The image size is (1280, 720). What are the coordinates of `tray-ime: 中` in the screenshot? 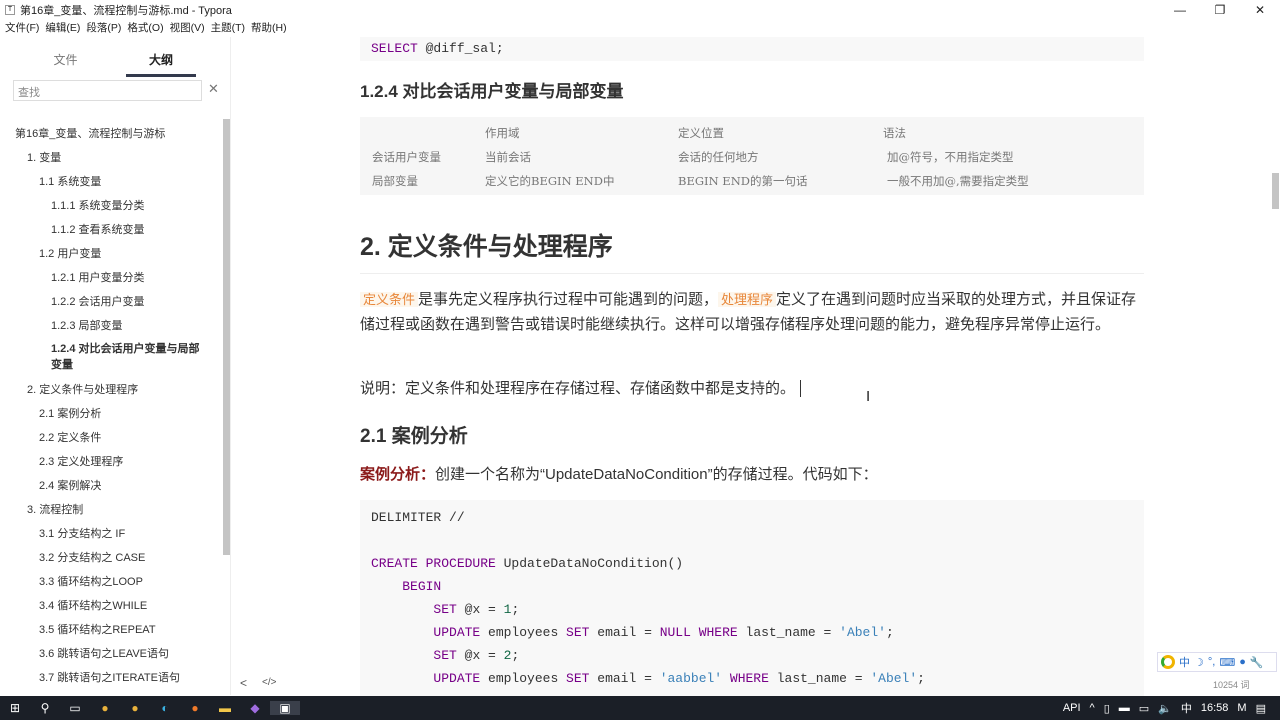 It's located at (1186, 708).